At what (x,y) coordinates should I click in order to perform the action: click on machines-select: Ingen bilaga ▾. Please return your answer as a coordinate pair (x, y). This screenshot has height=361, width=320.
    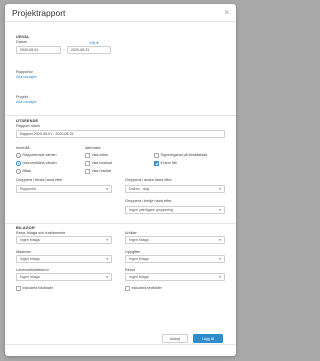
    Looking at the image, I should click on (64, 259).